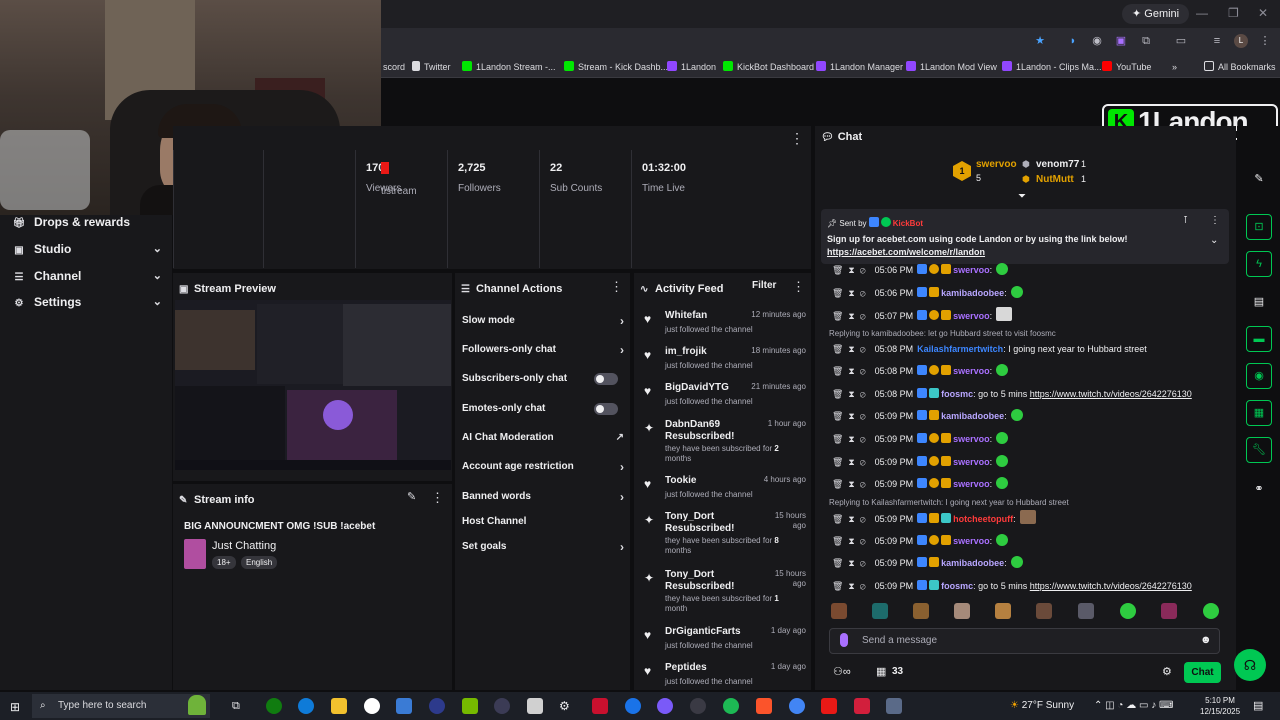  Describe the element at coordinates (1259, 413) in the screenshot. I see `list-icon: ▦` at that location.